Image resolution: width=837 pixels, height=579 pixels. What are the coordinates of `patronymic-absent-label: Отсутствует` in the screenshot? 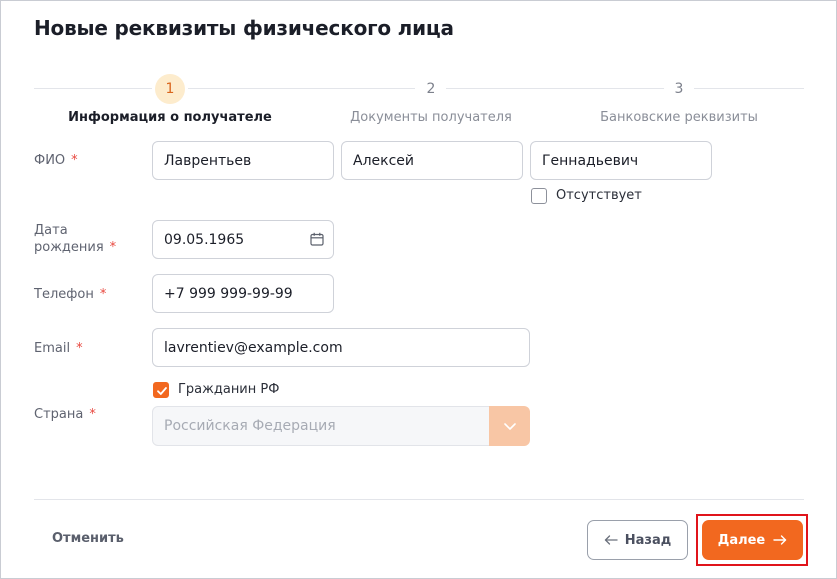 It's located at (599, 195).